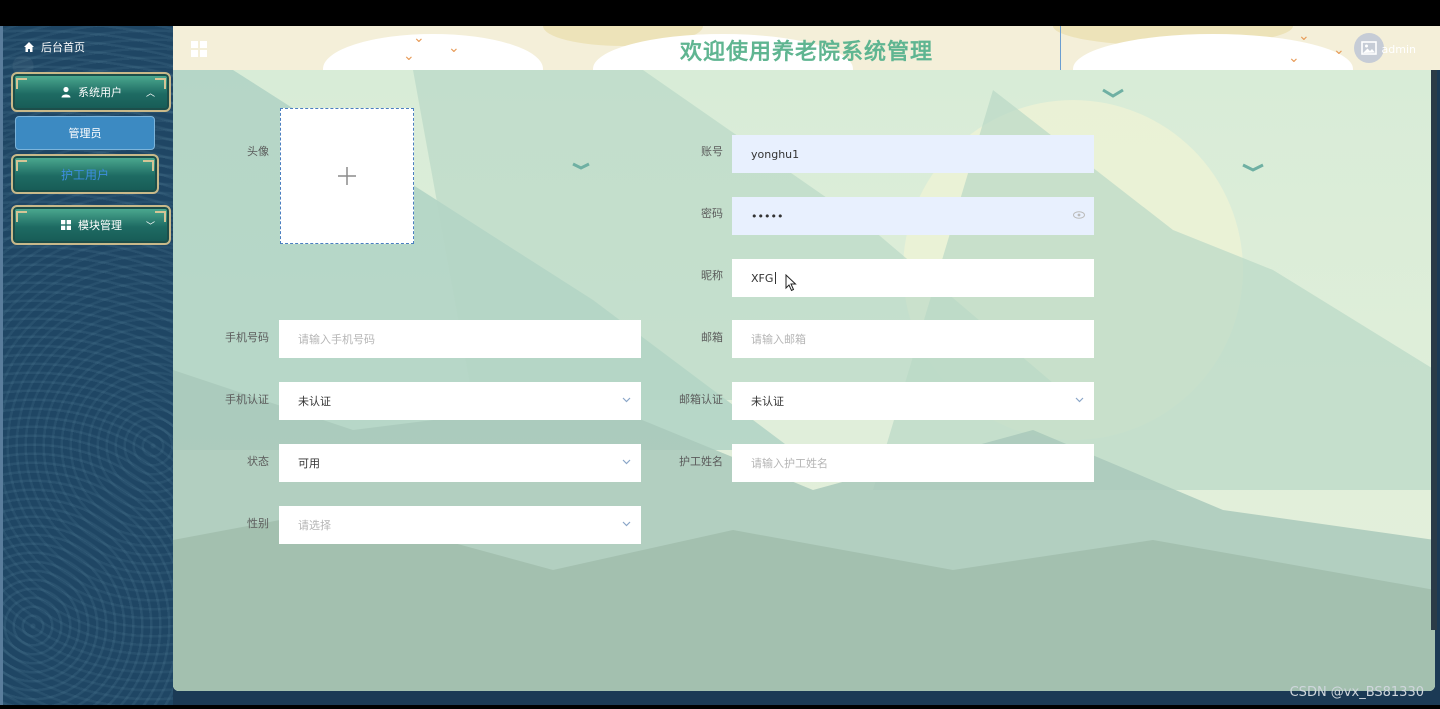  What do you see at coordinates (712, 337) in the screenshot?
I see `email-label: 邮箱` at bounding box center [712, 337].